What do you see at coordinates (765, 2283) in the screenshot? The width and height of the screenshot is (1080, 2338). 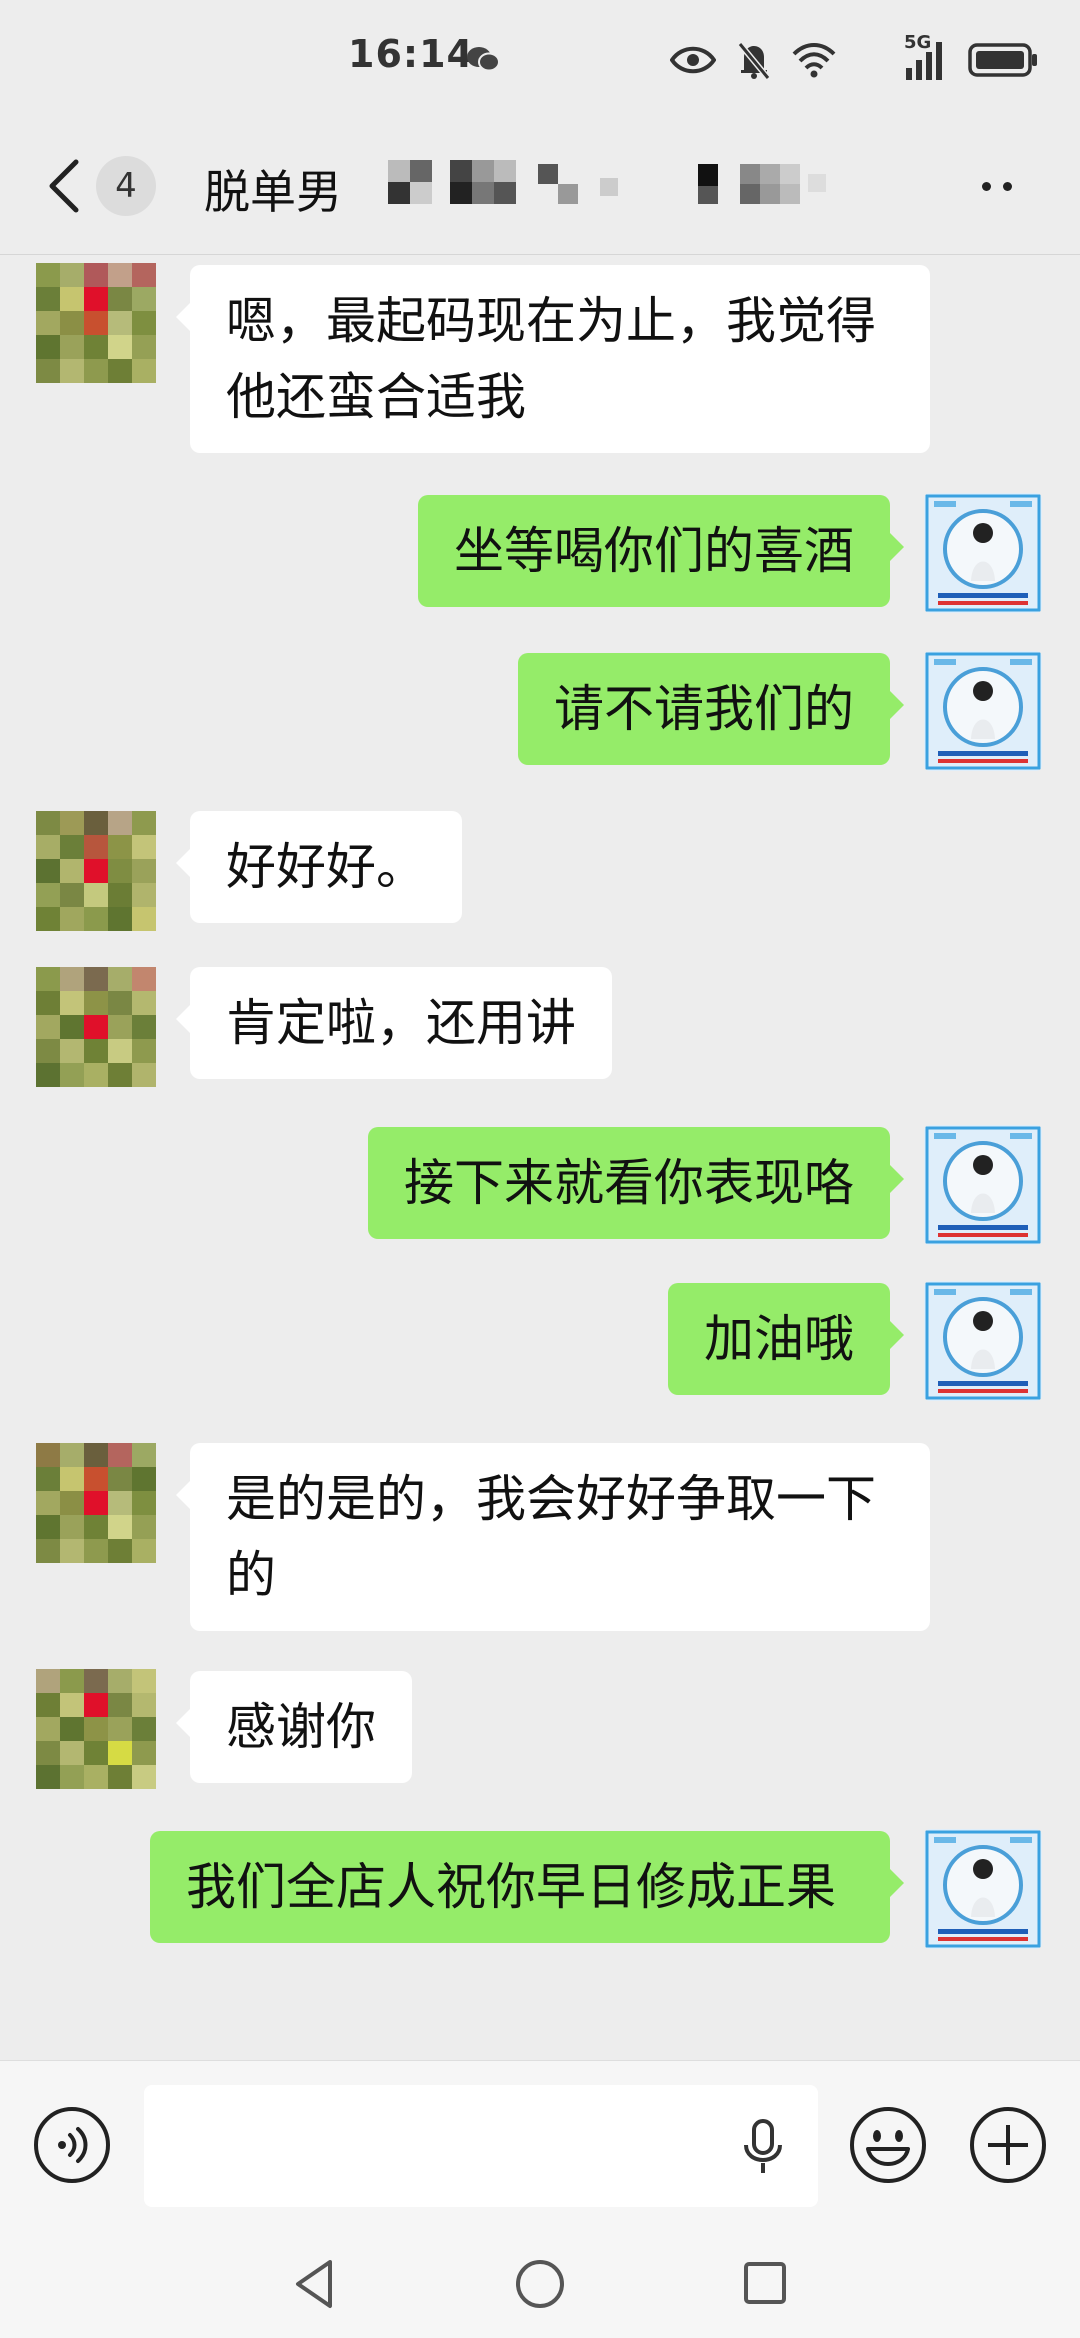 I see `recents-square-icon` at bounding box center [765, 2283].